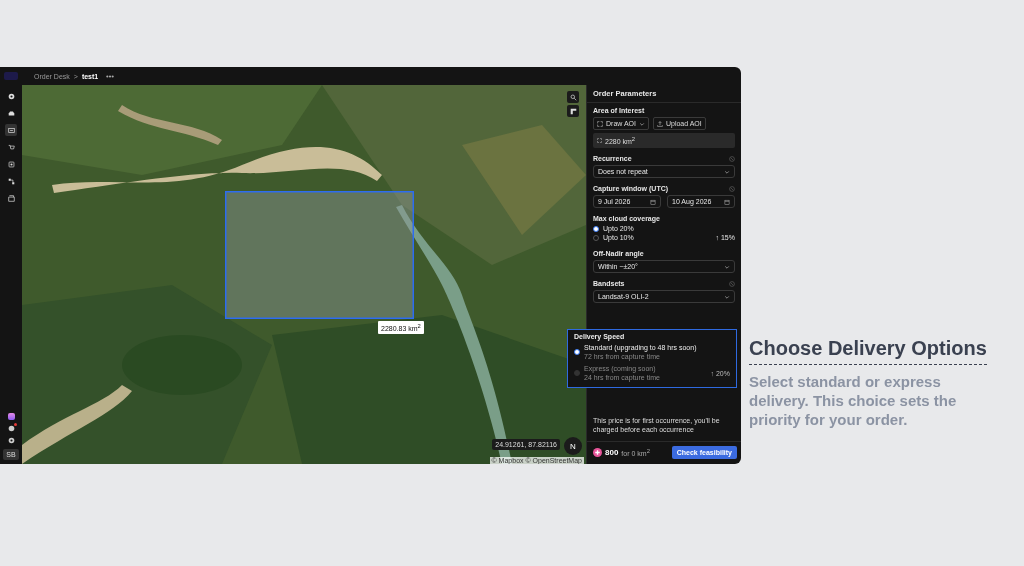  Describe the element at coordinates (659, 123) in the screenshot. I see `upload-icon` at that location.